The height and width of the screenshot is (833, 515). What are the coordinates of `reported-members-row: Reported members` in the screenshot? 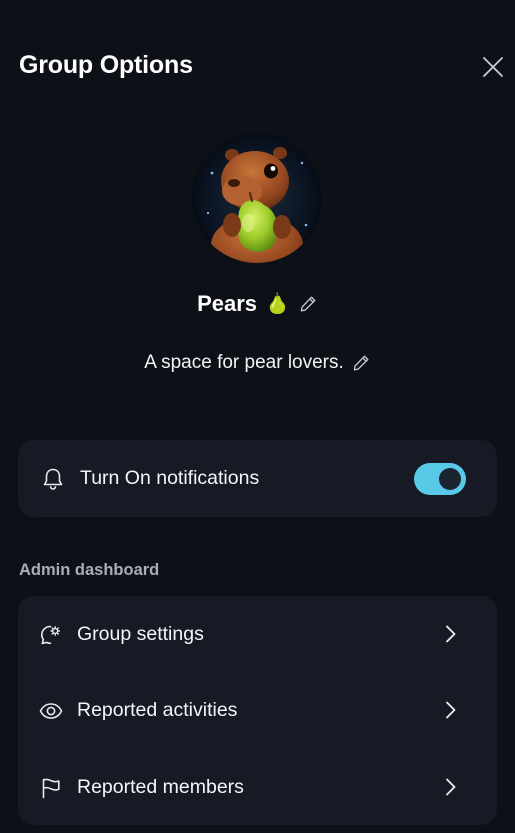 It's located at (257, 787).